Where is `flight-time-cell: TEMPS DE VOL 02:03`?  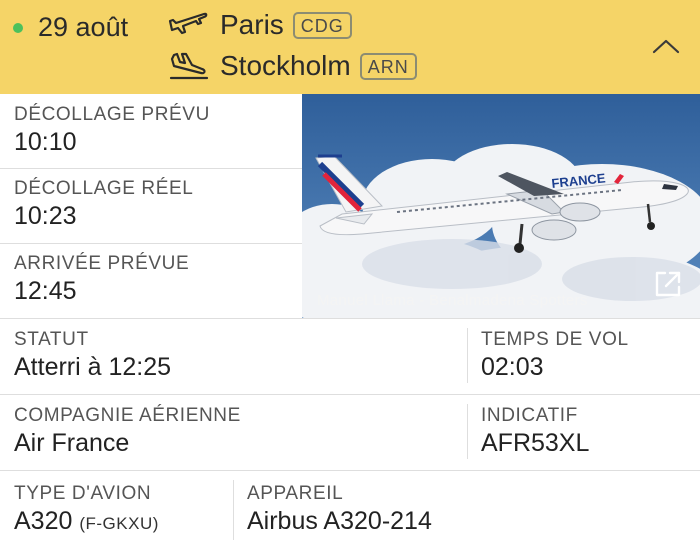 flight-time-cell: TEMPS DE VOL 02:03 is located at coordinates (555, 355).